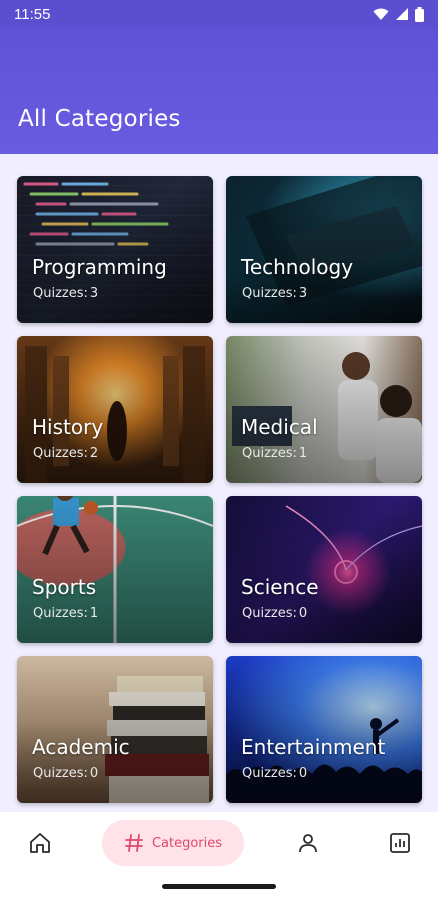 This screenshot has width=438, height=900. I want to click on wifi-icon, so click(381, 14).